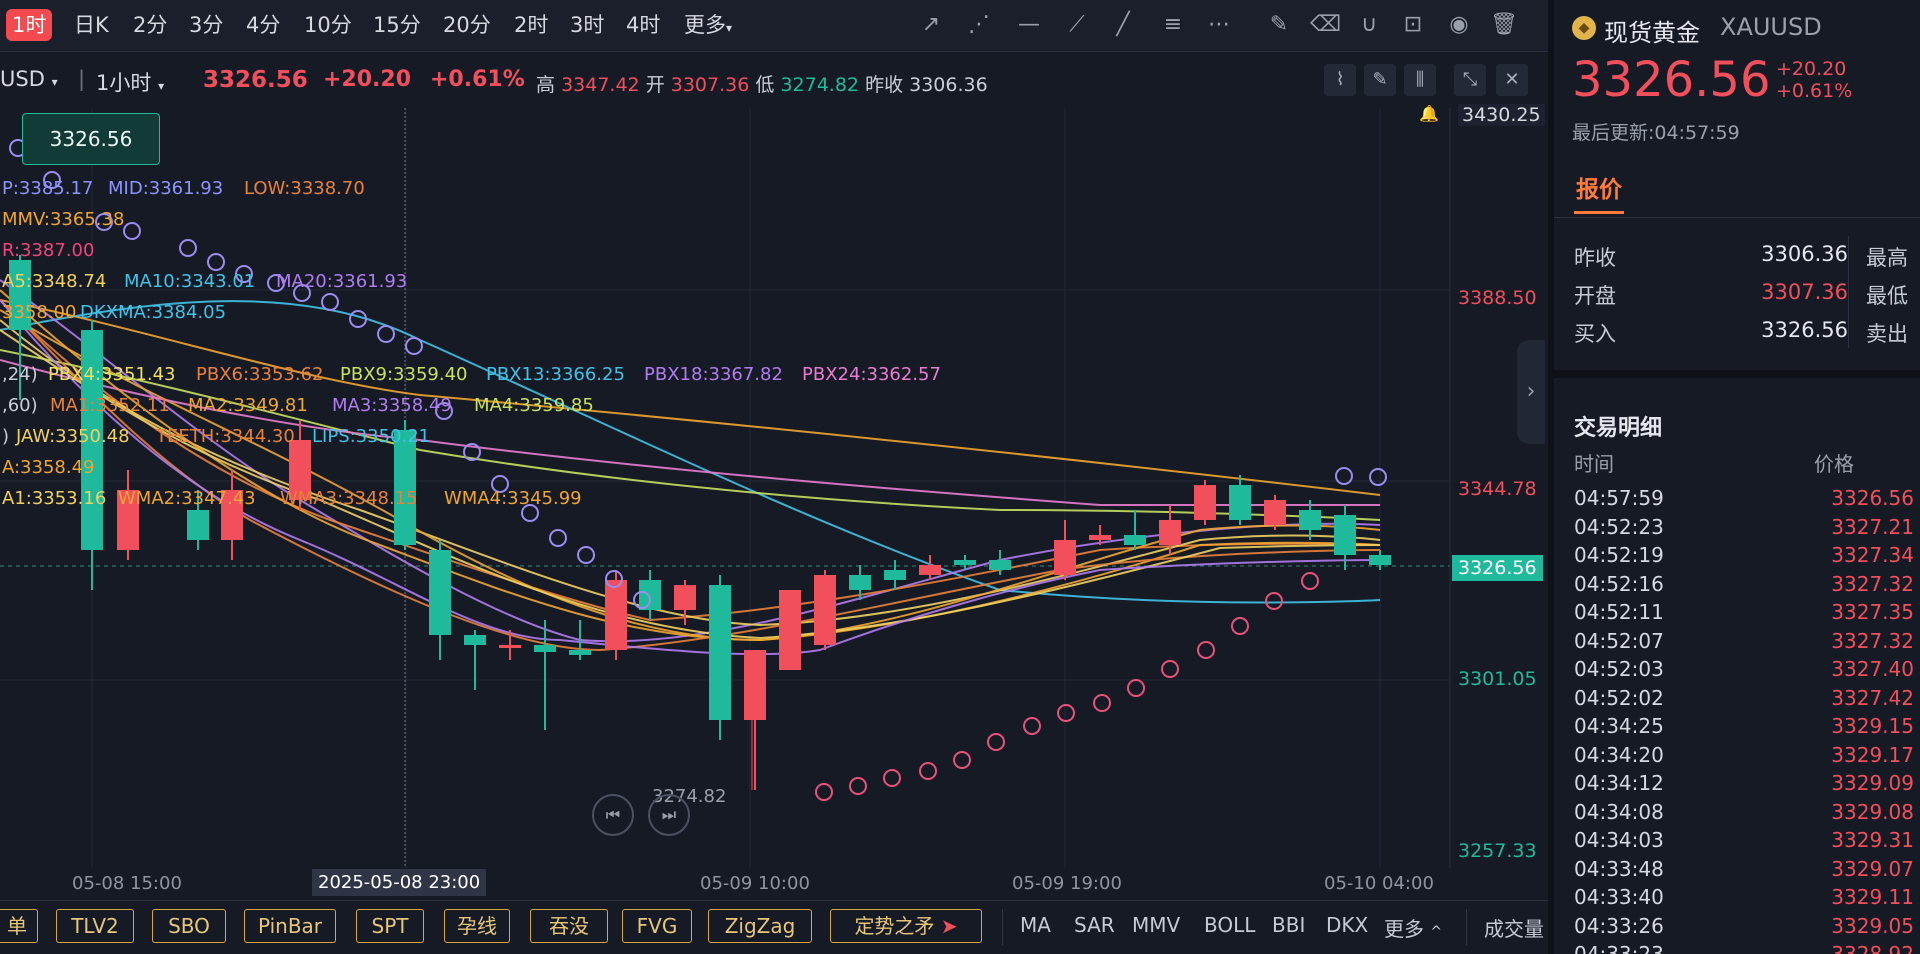  What do you see at coordinates (669, 815) in the screenshot?
I see `scroll-end-icon: ⏭` at bounding box center [669, 815].